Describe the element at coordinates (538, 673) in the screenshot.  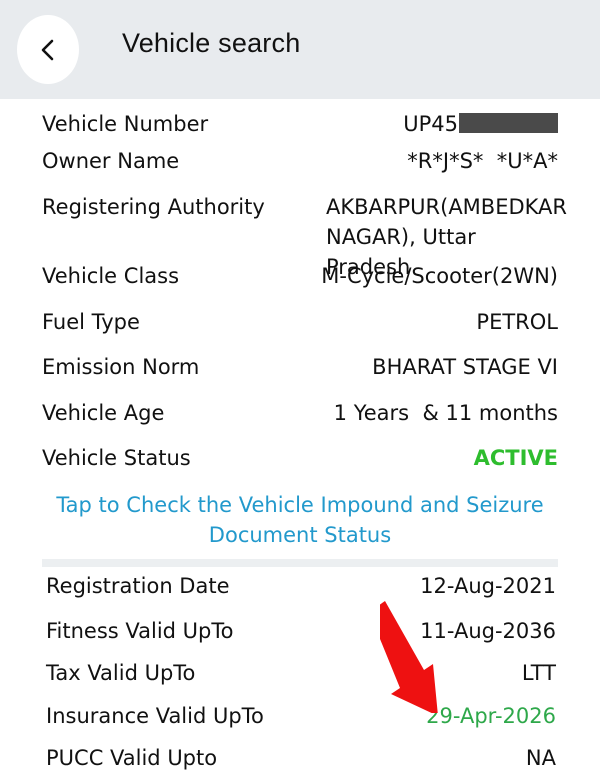
I see `tax-valid-value: LTT` at that location.